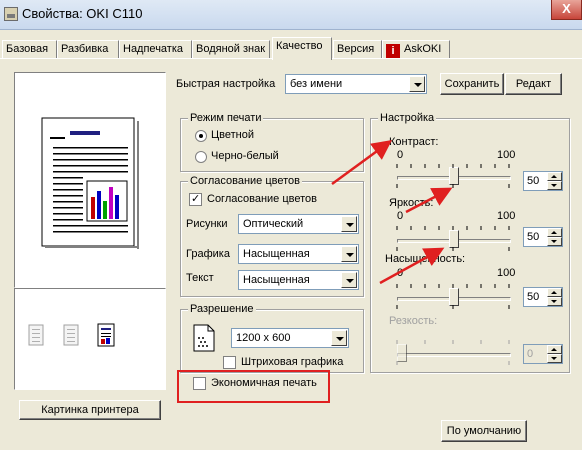  What do you see at coordinates (302, 48) in the screenshot?
I see `tab-quality: Качество` at bounding box center [302, 48].